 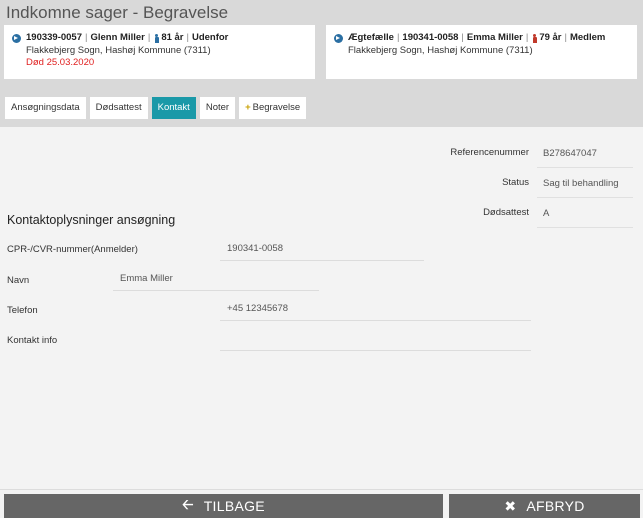 I want to click on spouse-cpr: 190341-0058, so click(x=430, y=37).